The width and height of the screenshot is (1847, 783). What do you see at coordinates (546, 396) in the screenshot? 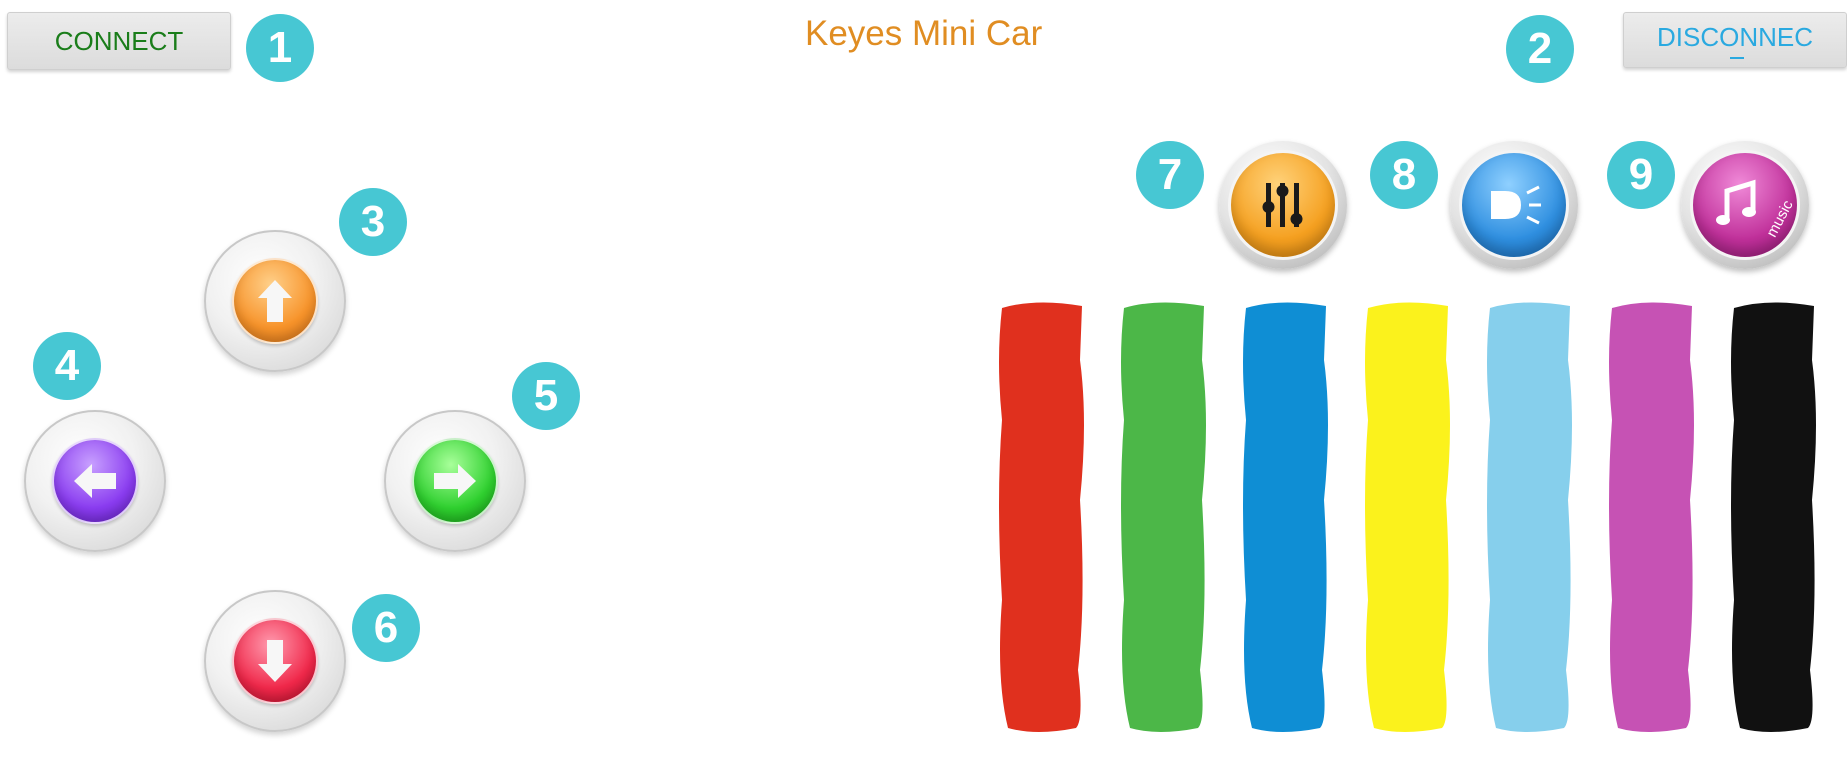
I see `marker-5: 5` at bounding box center [546, 396].